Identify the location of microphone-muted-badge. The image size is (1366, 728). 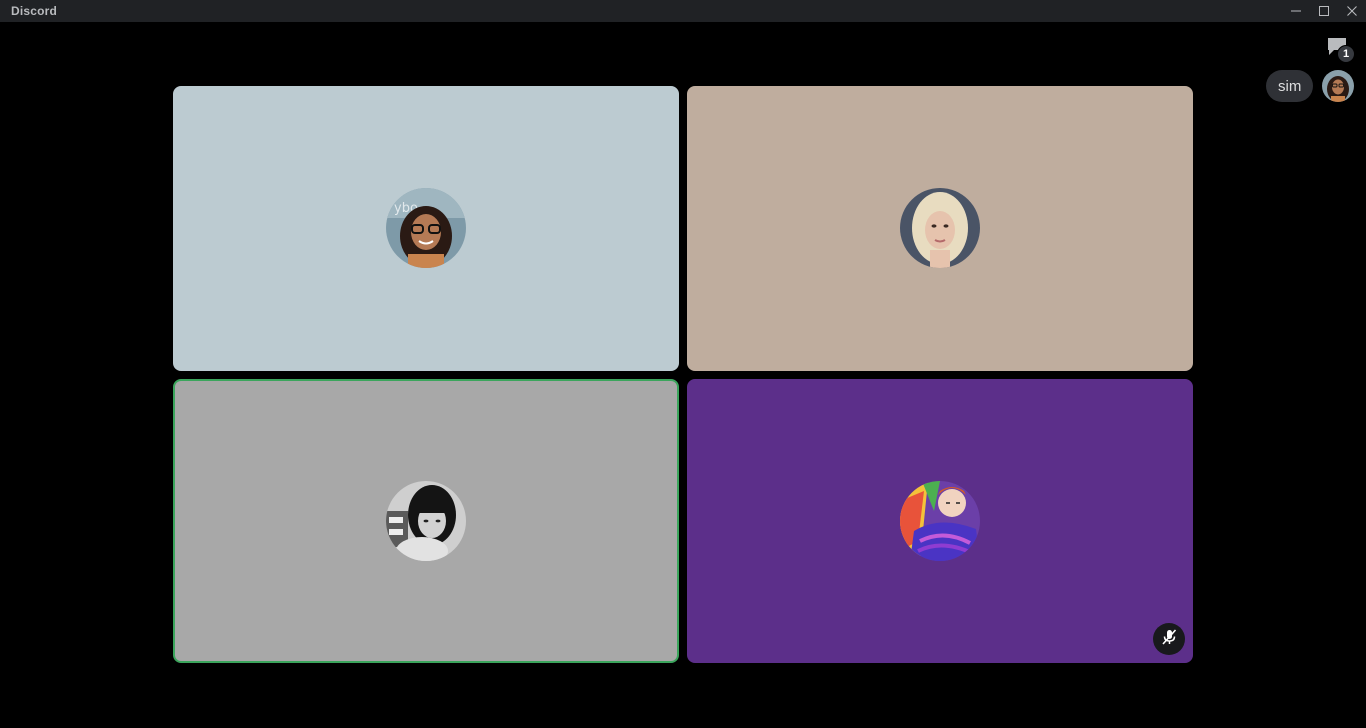
(1169, 639).